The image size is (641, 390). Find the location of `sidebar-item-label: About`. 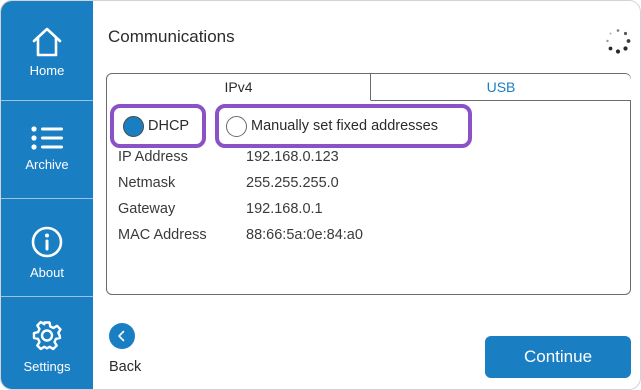

sidebar-item-label: About is located at coordinates (47, 272).